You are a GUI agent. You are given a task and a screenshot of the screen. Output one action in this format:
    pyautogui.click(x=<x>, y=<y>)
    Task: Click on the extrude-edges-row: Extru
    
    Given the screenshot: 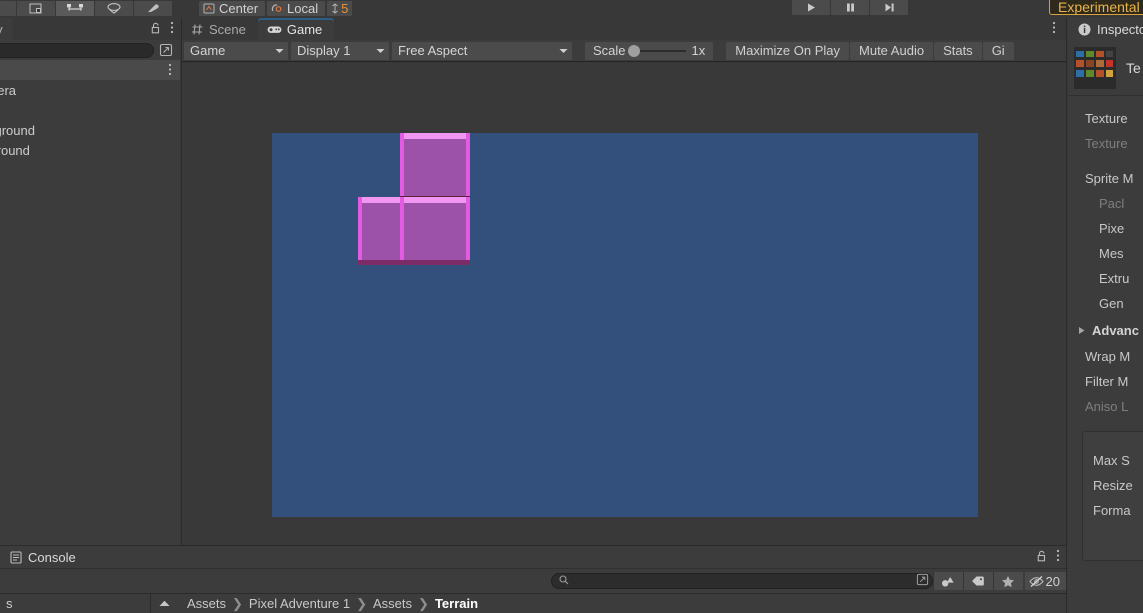 What is the action you would take?
    pyautogui.click(x=1105, y=278)
    